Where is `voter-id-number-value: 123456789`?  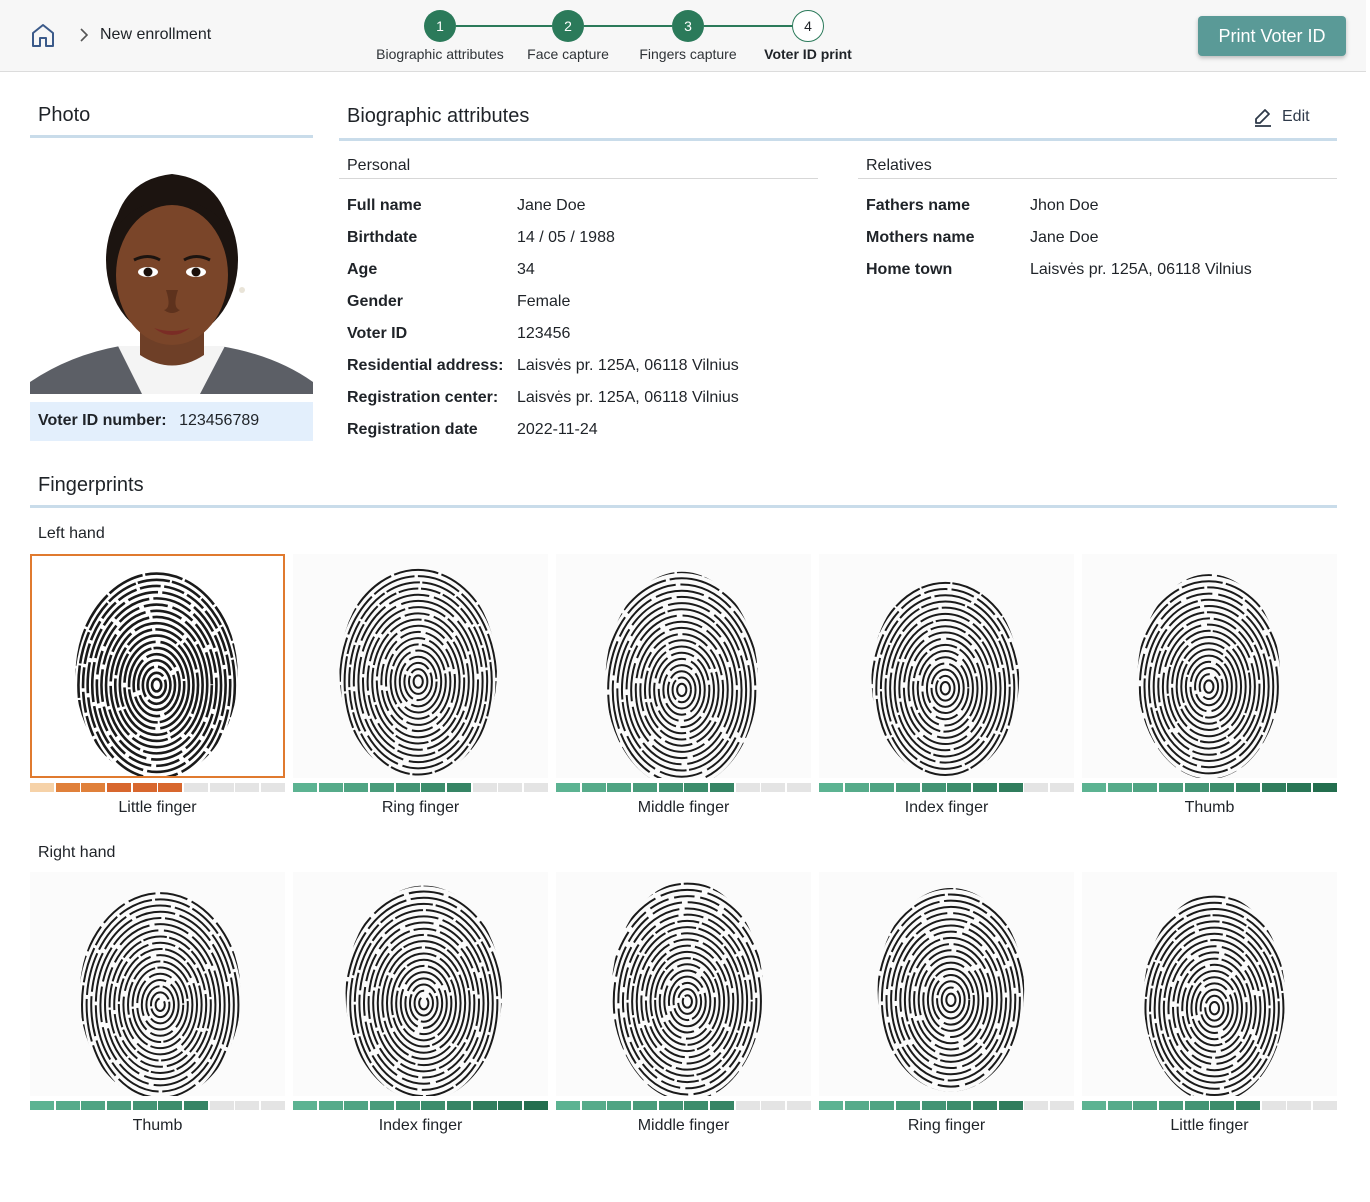
voter-id-number-value: 123456789 is located at coordinates (219, 420).